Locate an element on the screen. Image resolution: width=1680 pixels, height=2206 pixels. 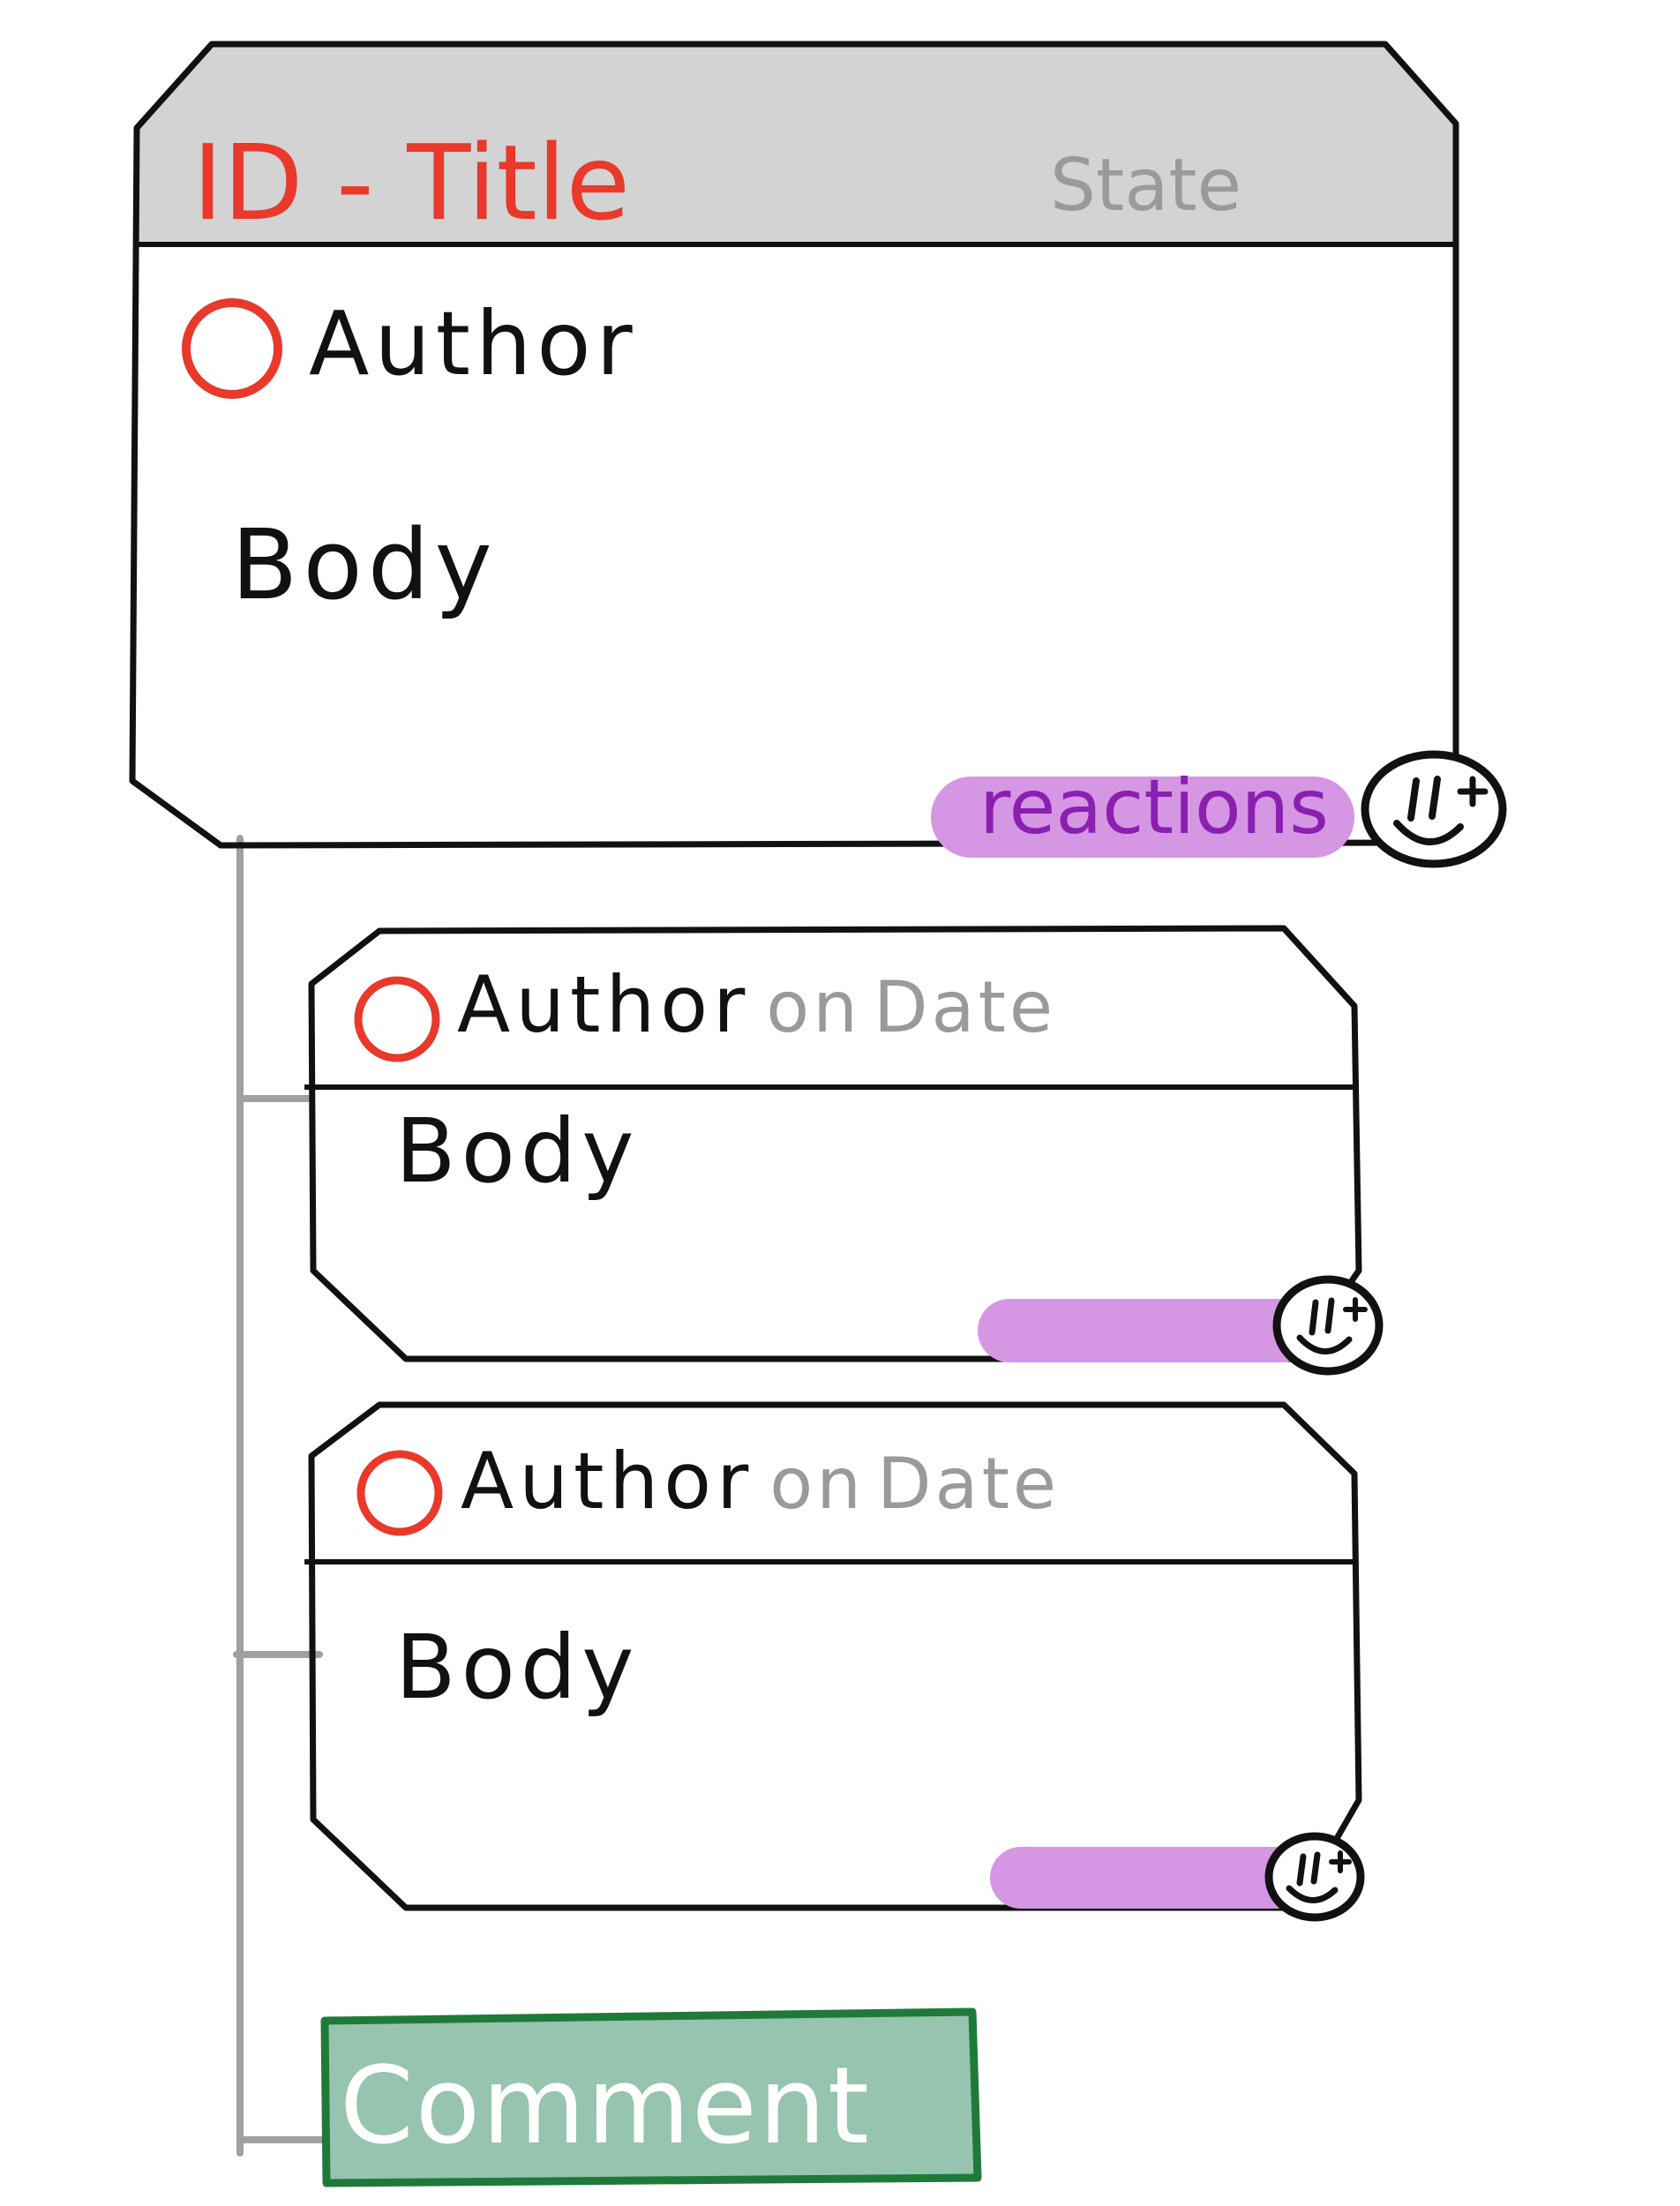
comment-1-on: on is located at coordinates (813, 1007).